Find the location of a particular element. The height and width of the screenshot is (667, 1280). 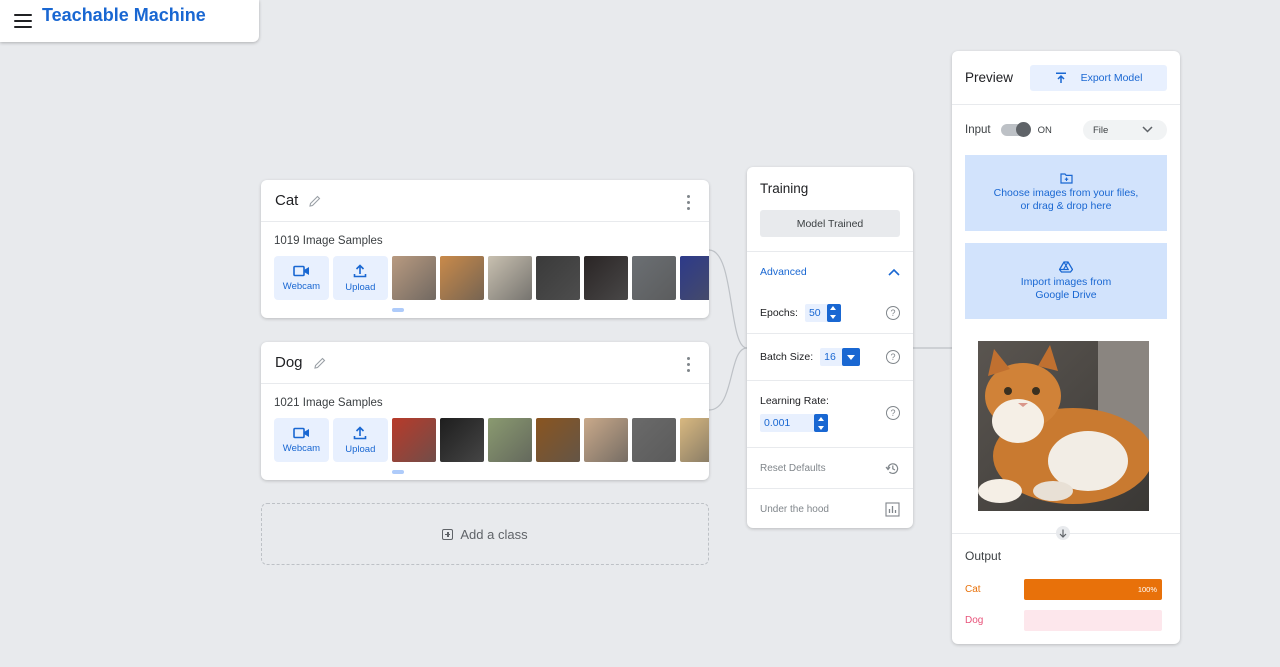

folder-add-icon is located at coordinates (1066, 178).